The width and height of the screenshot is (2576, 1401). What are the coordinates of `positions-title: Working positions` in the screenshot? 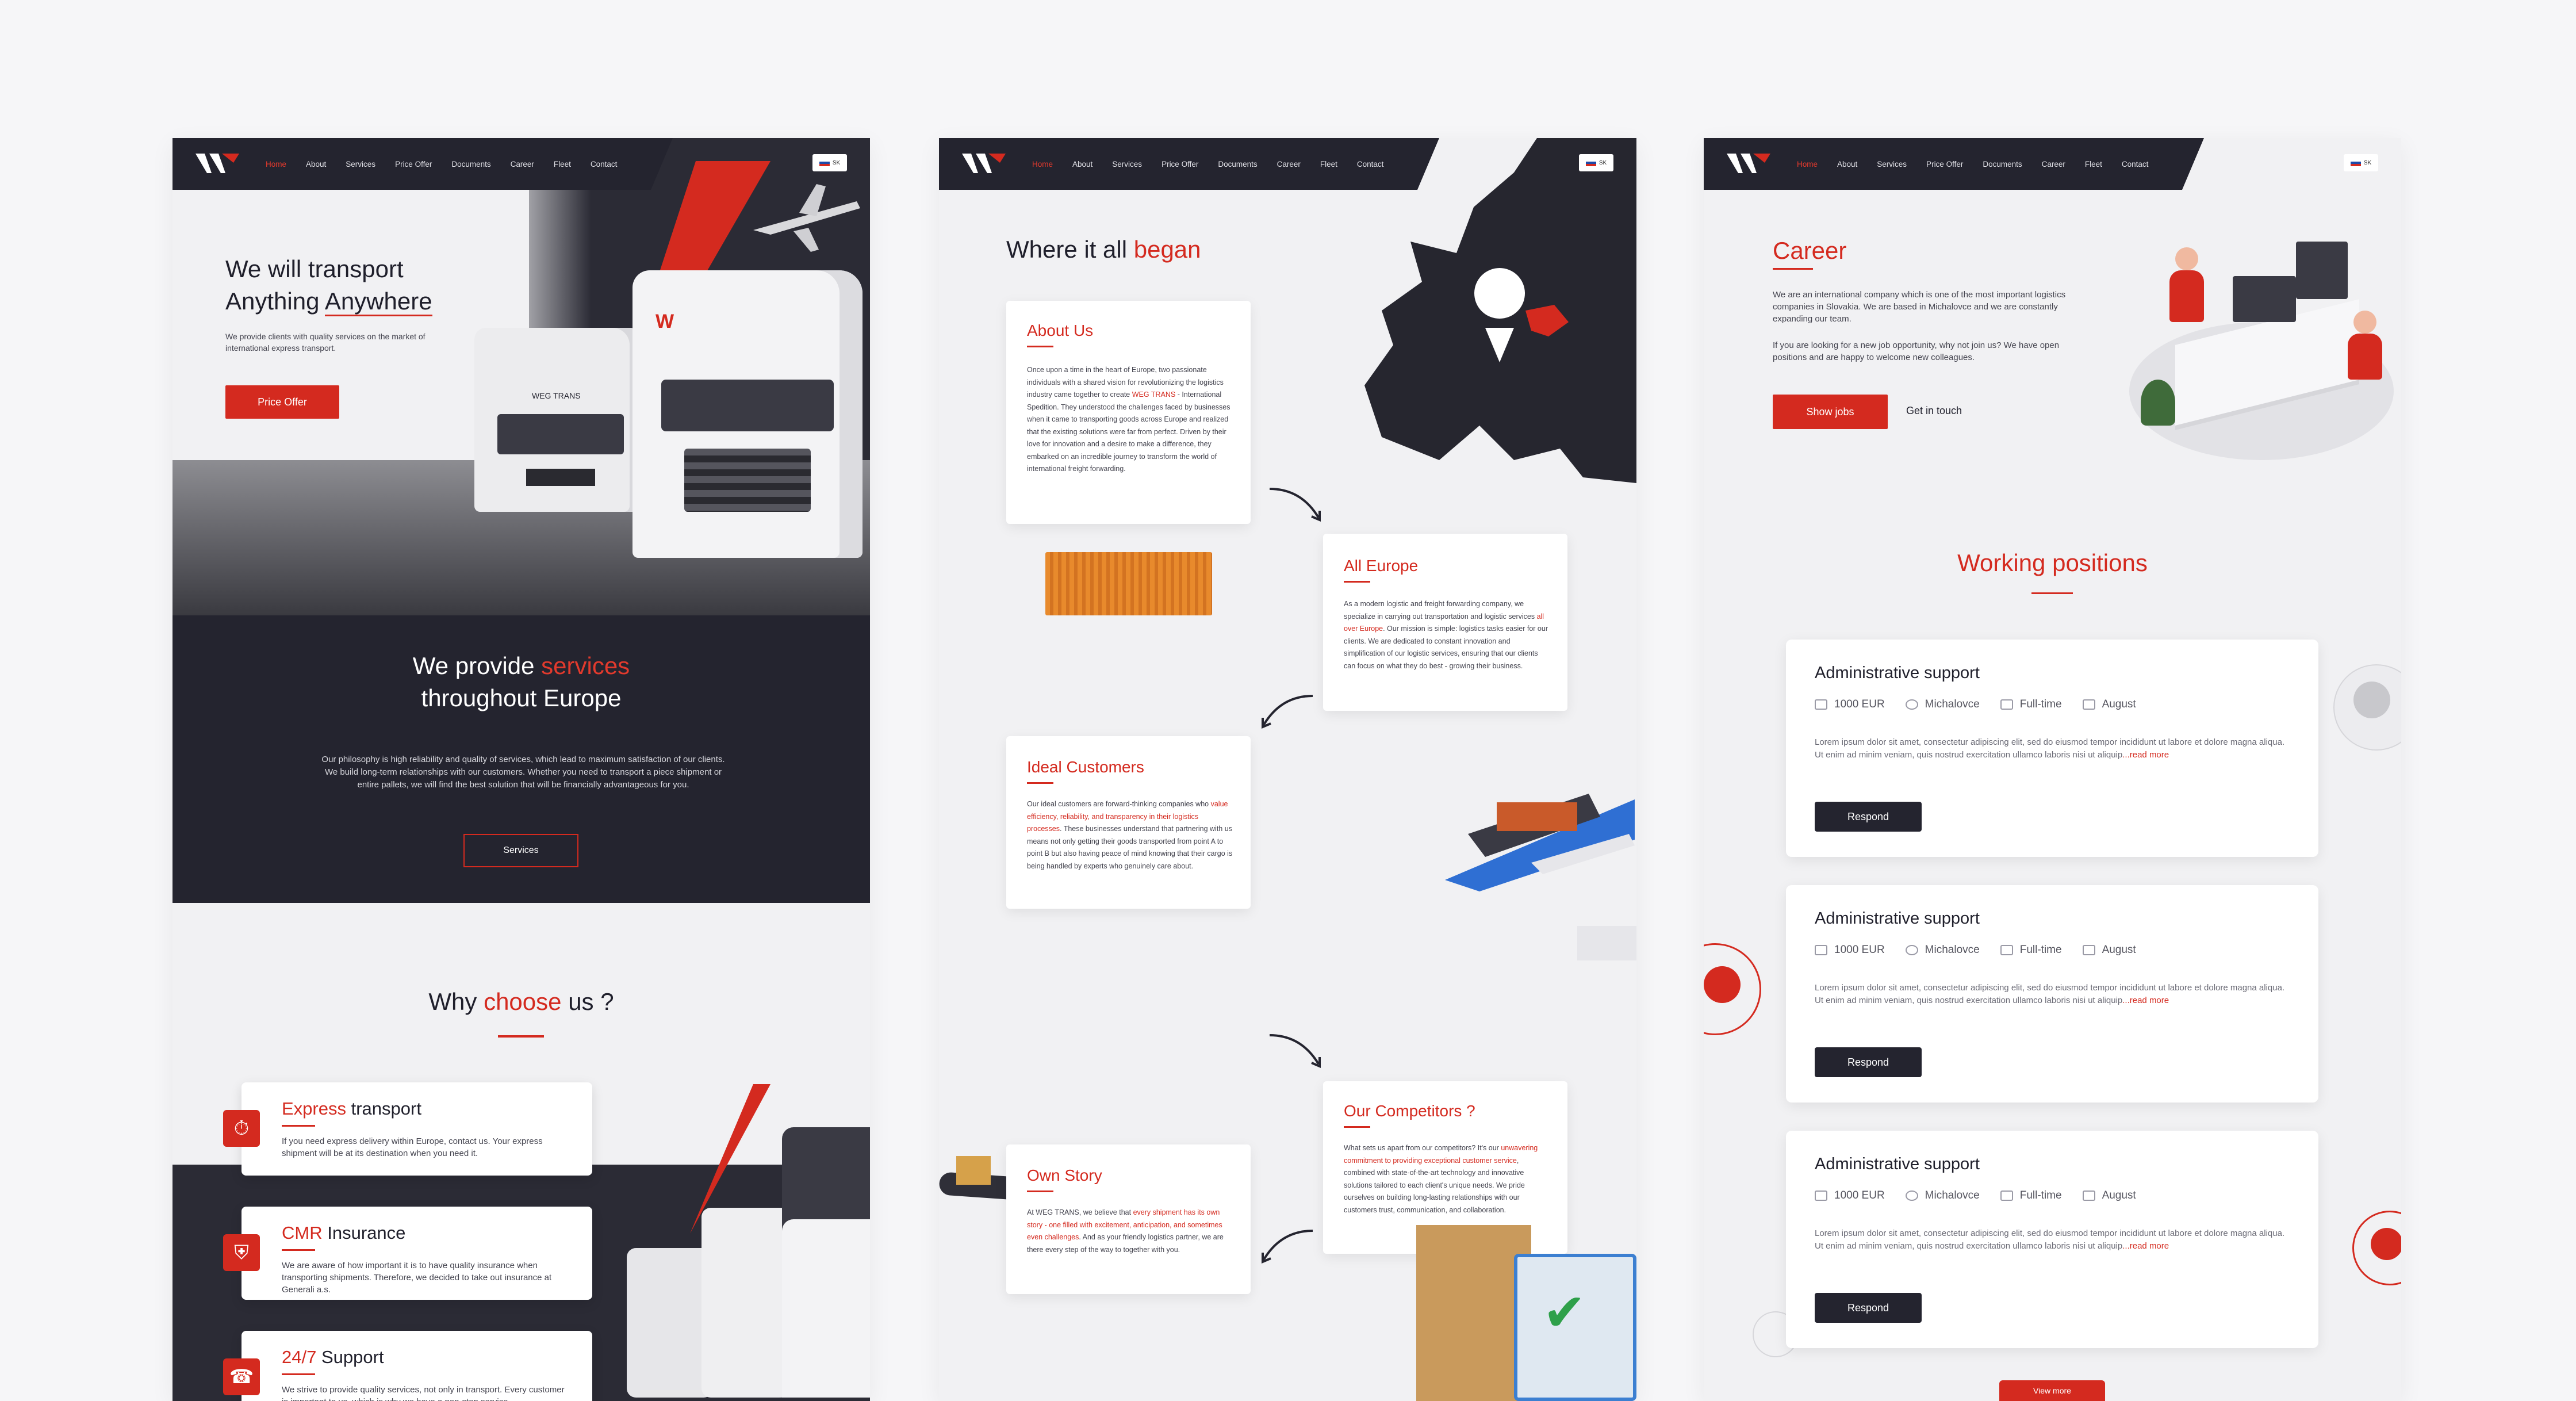 It's located at (2052, 562).